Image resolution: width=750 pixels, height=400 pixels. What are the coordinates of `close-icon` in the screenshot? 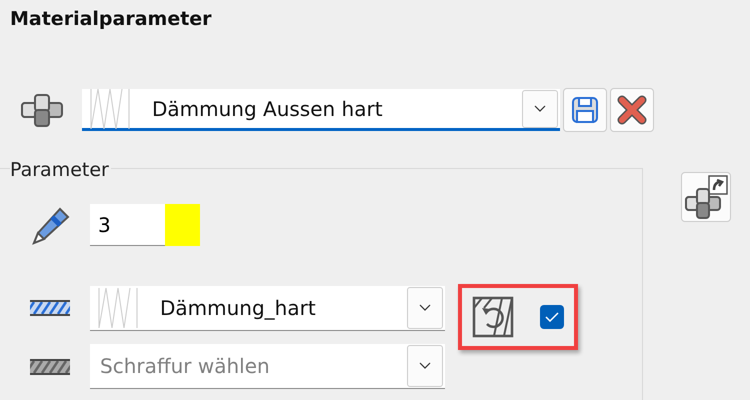 It's located at (632, 110).